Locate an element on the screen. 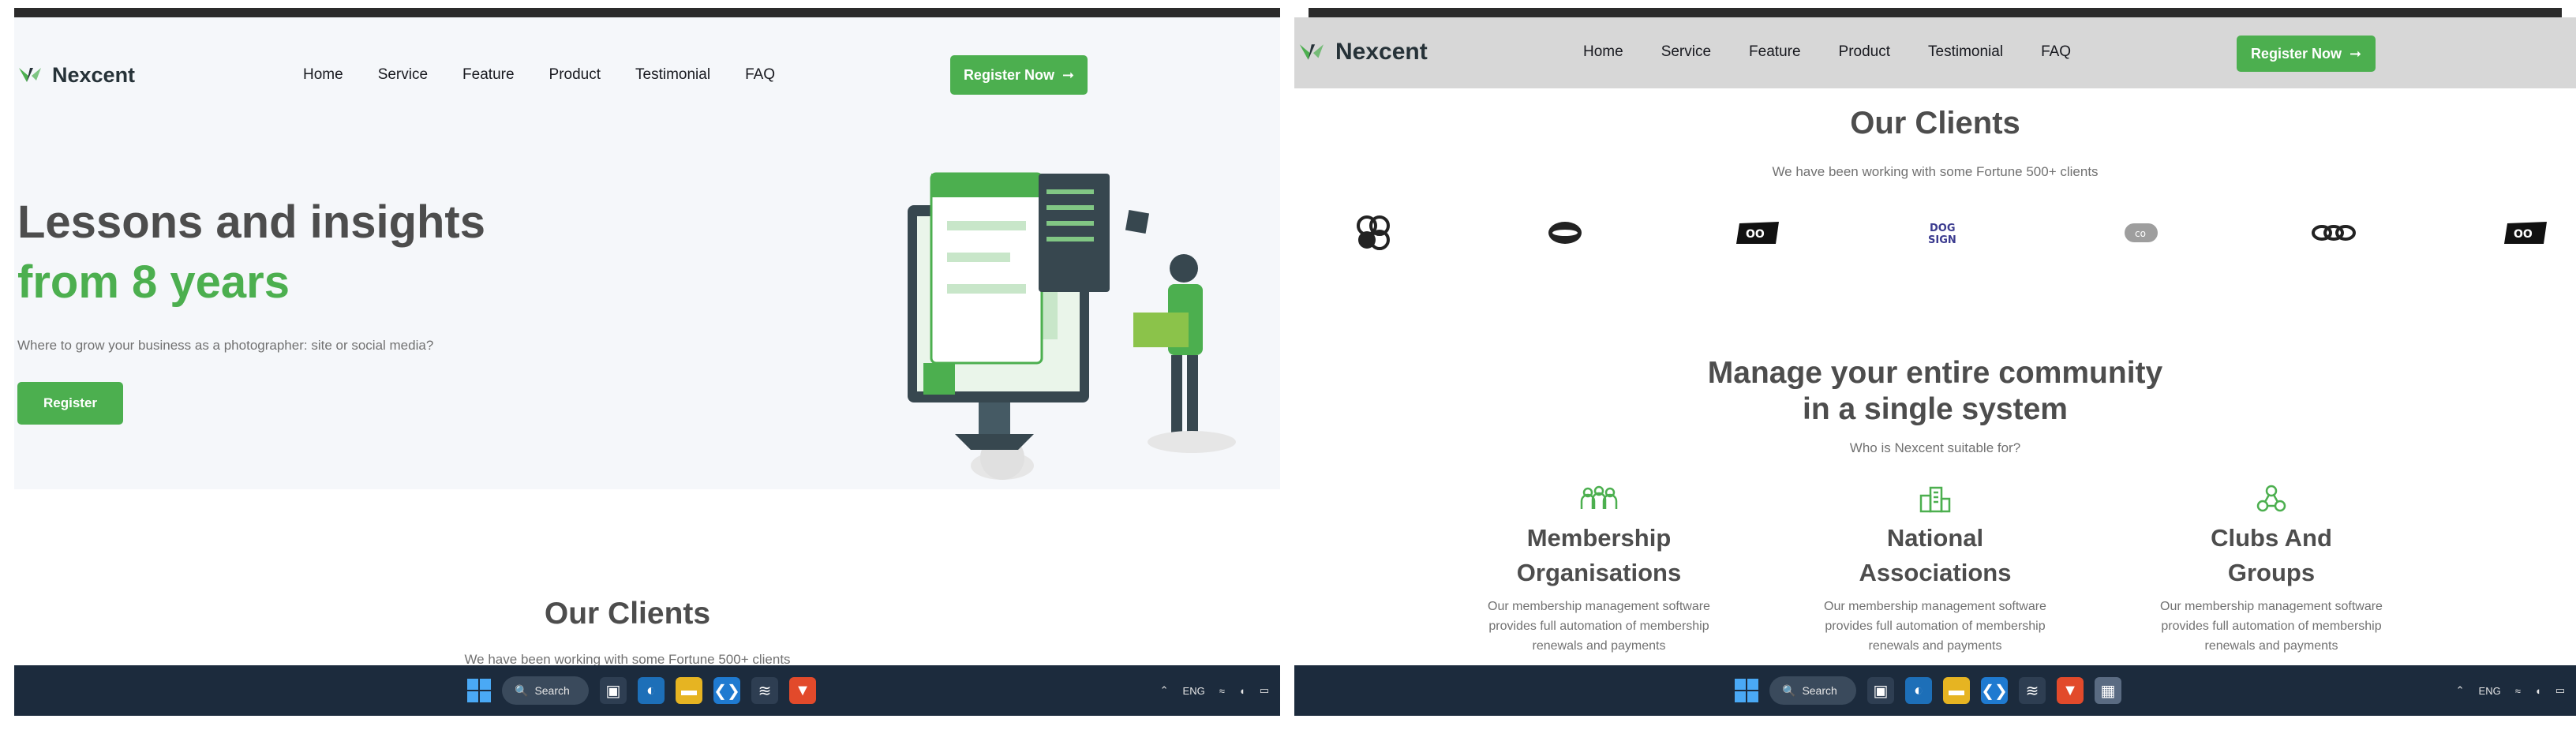 This screenshot has width=2576, height=730. client-logo-4-icon: DOG SIGN is located at coordinates (1949, 233).